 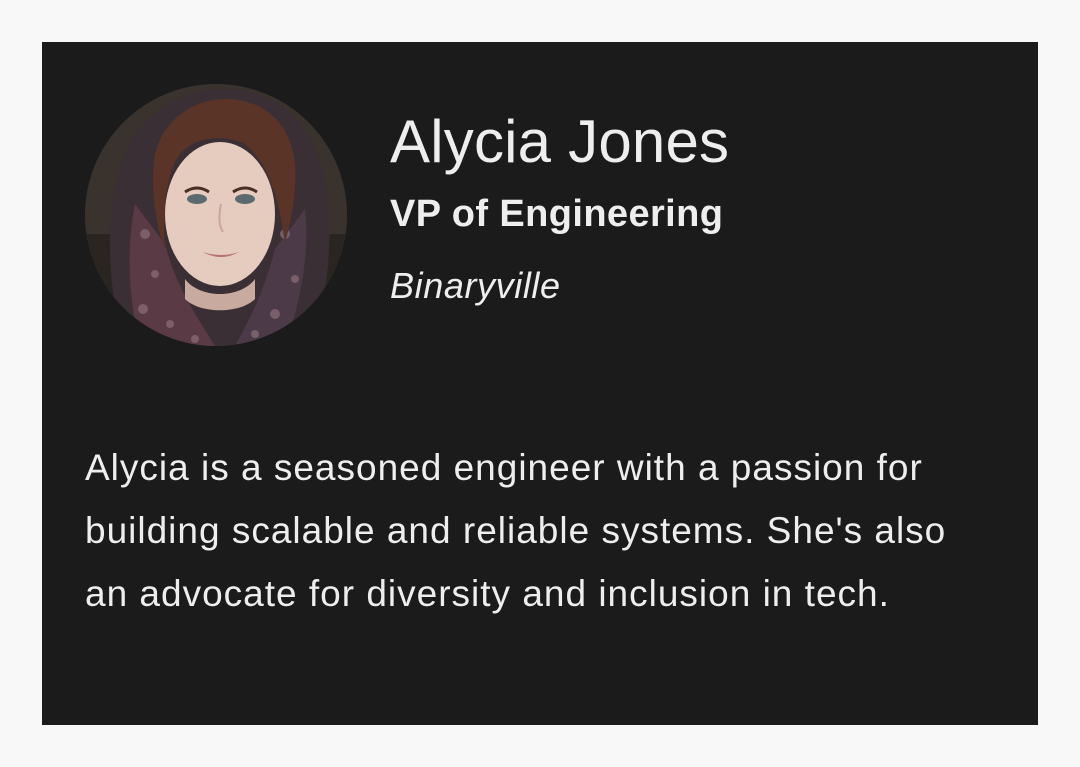 I want to click on profile-company: Binaryville, so click(x=475, y=285).